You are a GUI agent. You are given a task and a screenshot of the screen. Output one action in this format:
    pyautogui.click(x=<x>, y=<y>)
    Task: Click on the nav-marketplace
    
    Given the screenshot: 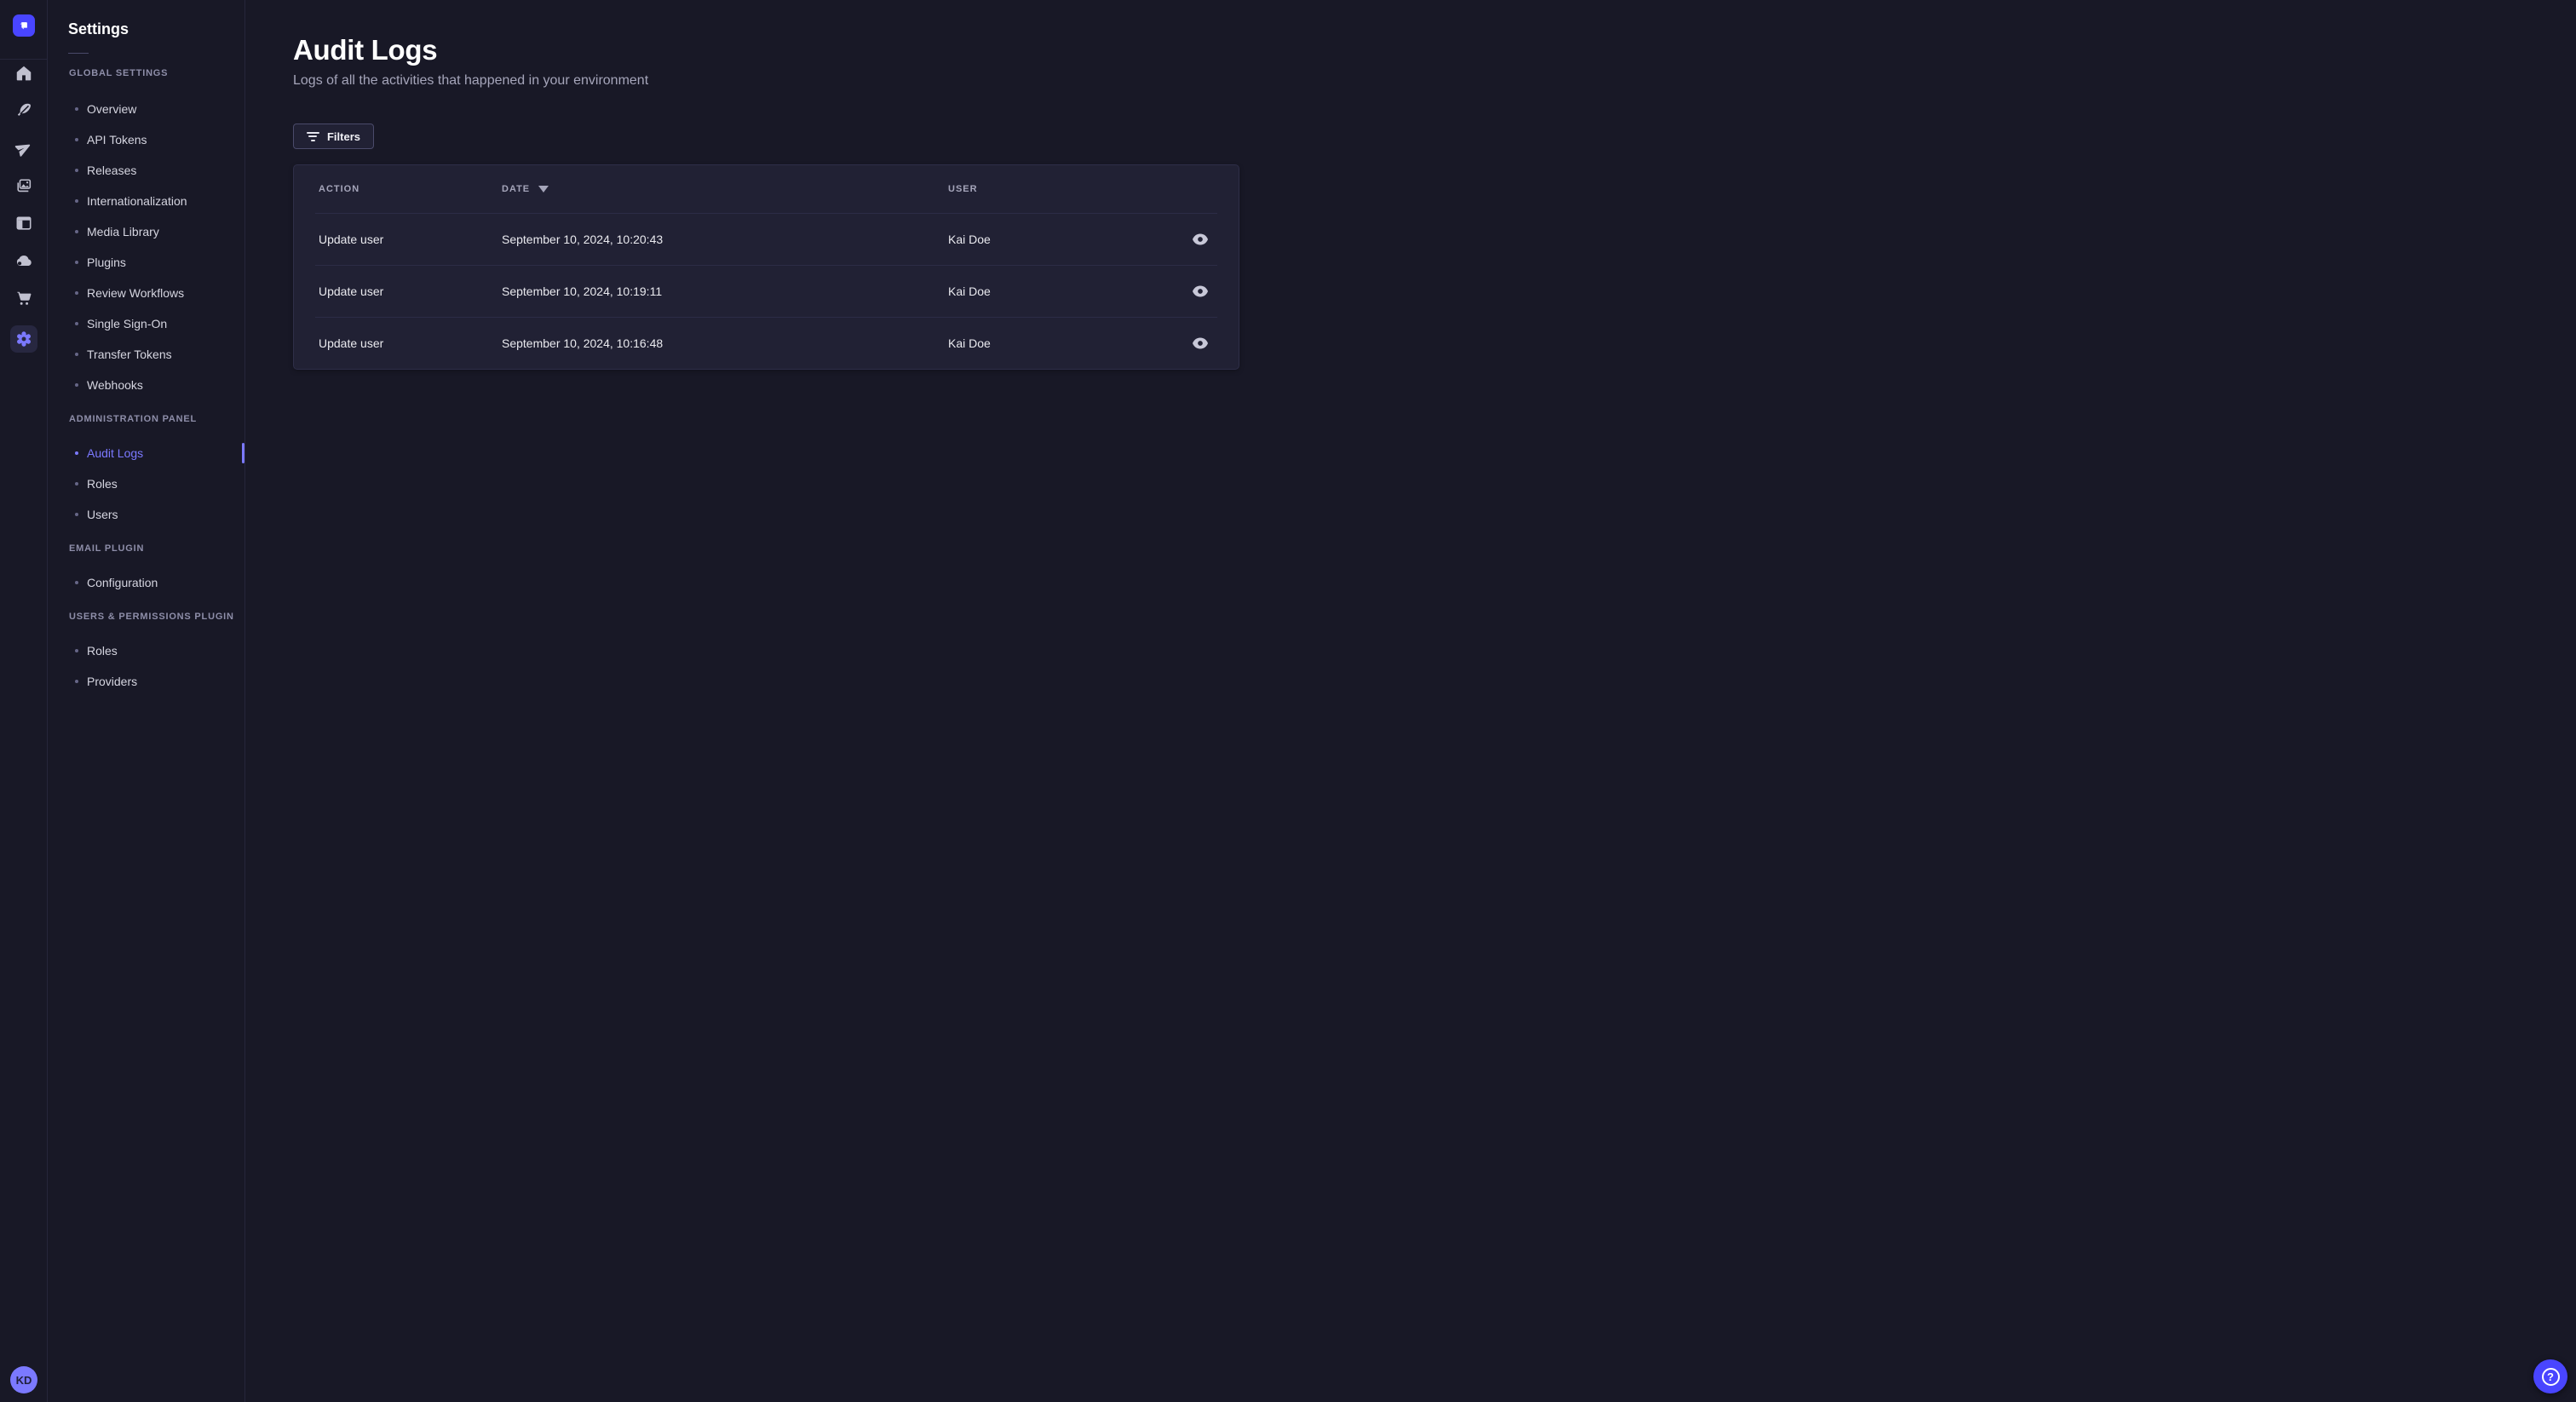 What is the action you would take?
    pyautogui.click(x=24, y=298)
    